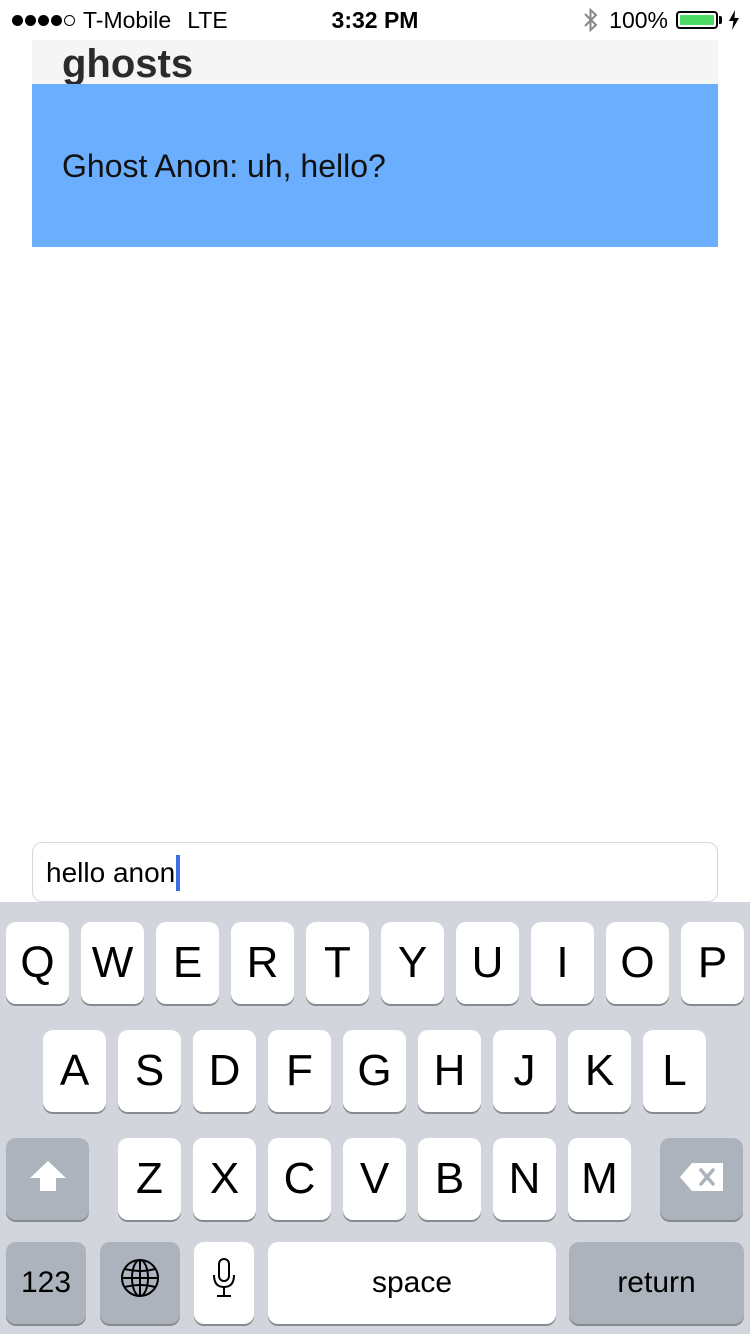 Image resolution: width=750 pixels, height=1334 pixels. I want to click on backspace-key, so click(701, 1179).